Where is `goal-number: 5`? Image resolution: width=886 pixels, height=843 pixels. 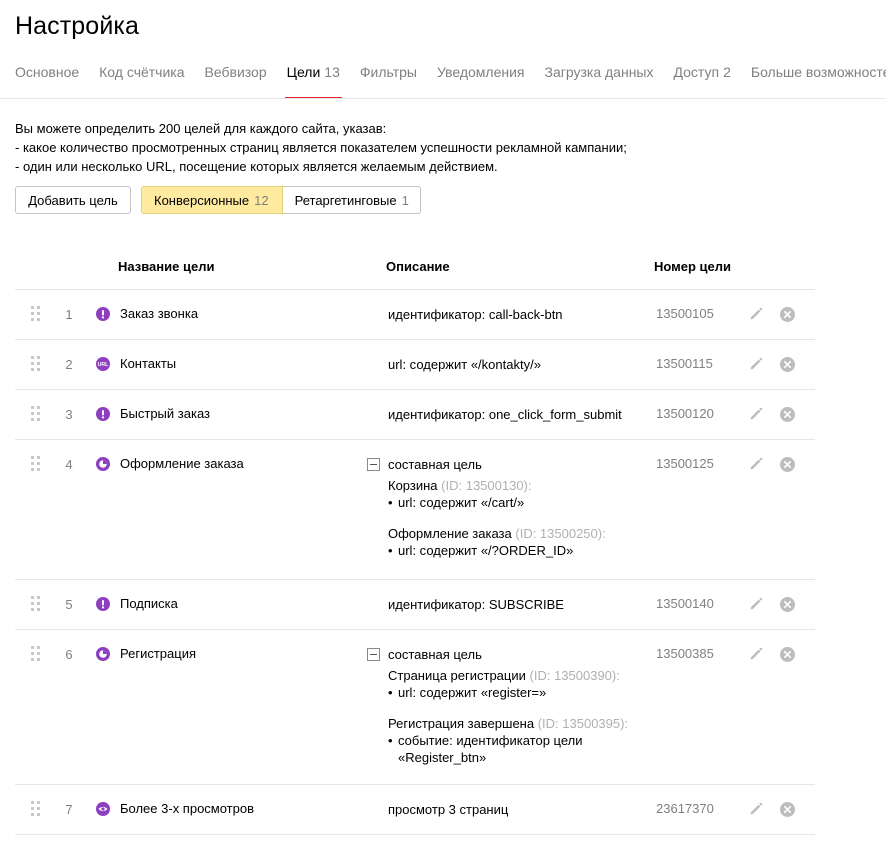
goal-number: 5 is located at coordinates (69, 604).